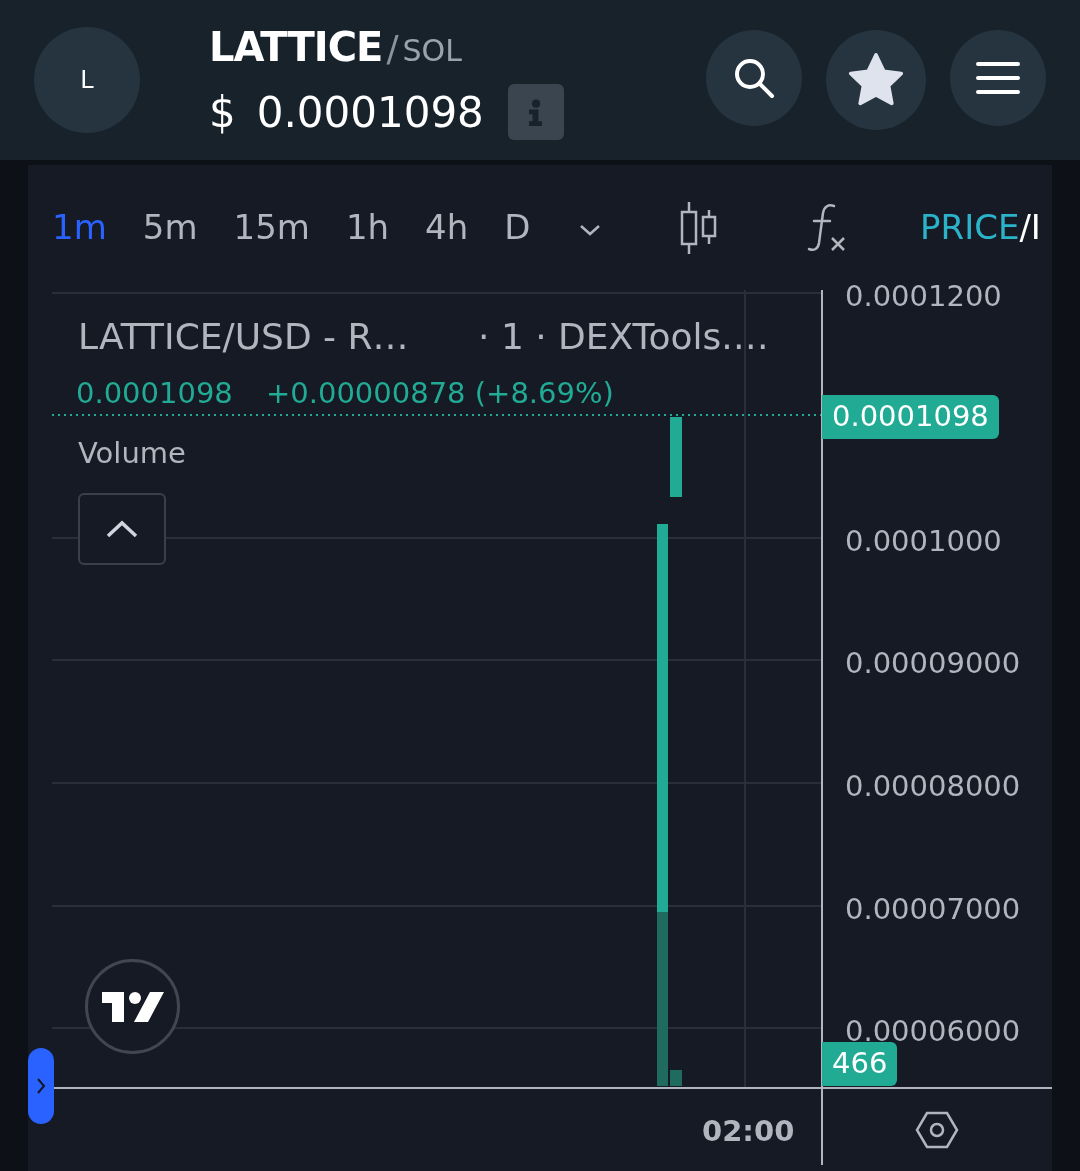  Describe the element at coordinates (154, 393) in the screenshot. I see `ohlc-price: 0.0001098` at that location.